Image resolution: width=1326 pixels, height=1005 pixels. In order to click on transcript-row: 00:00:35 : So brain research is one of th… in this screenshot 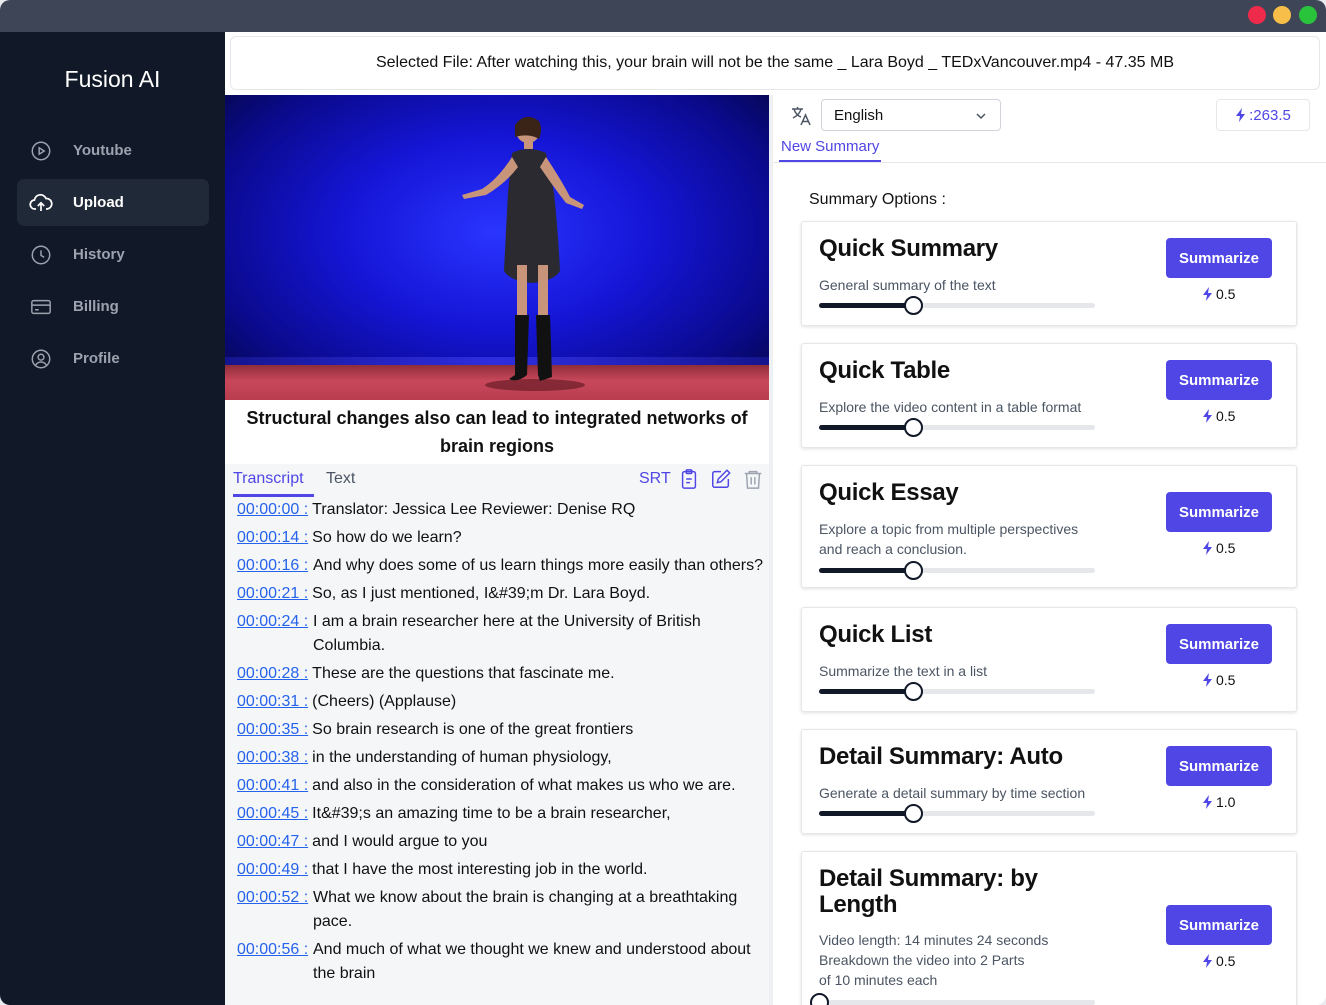, I will do `click(497, 730)`.